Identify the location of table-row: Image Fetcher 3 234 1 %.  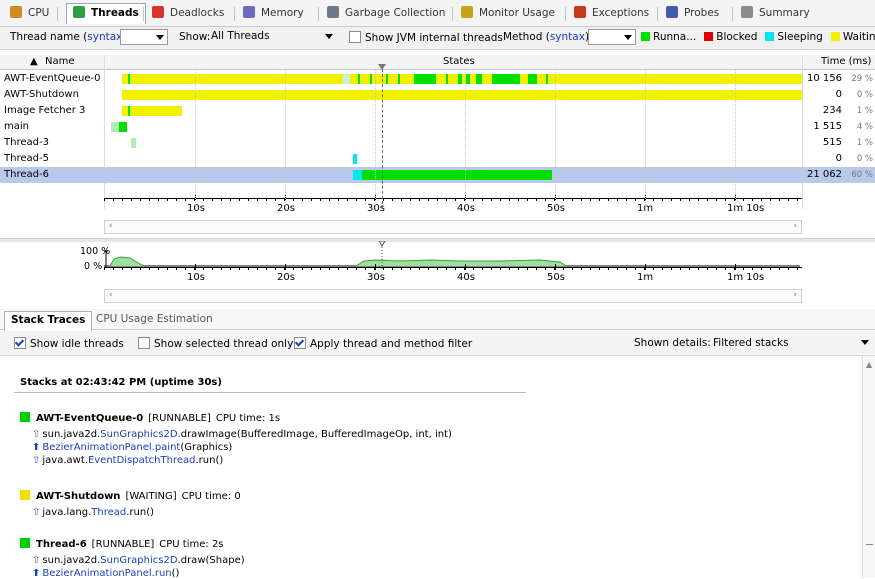
(437, 111).